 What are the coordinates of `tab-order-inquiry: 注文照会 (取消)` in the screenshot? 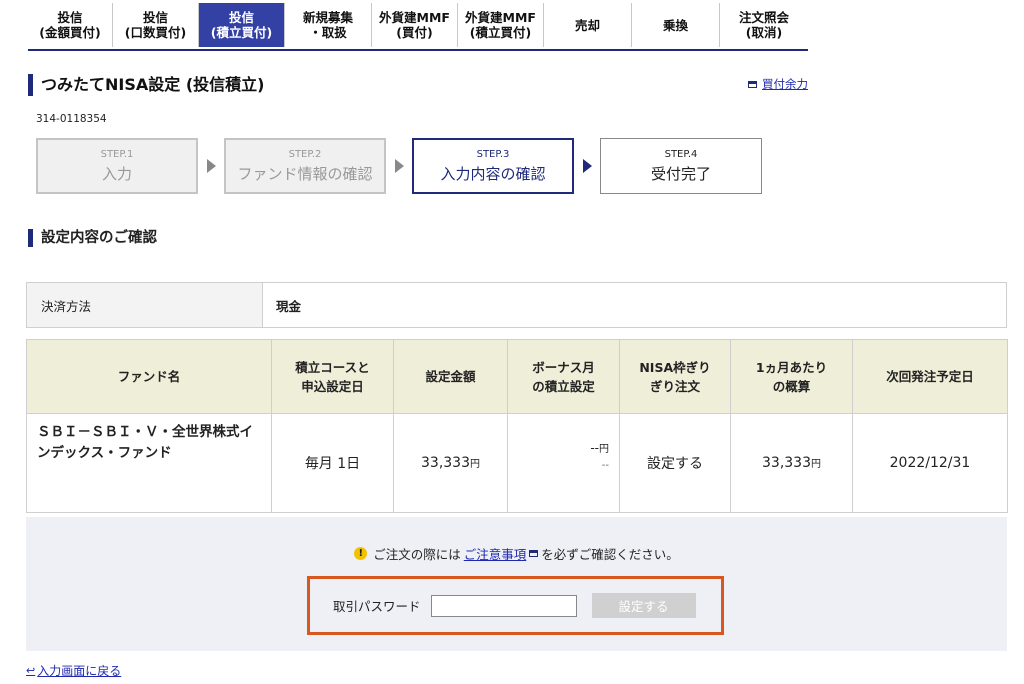 It's located at (764, 25).